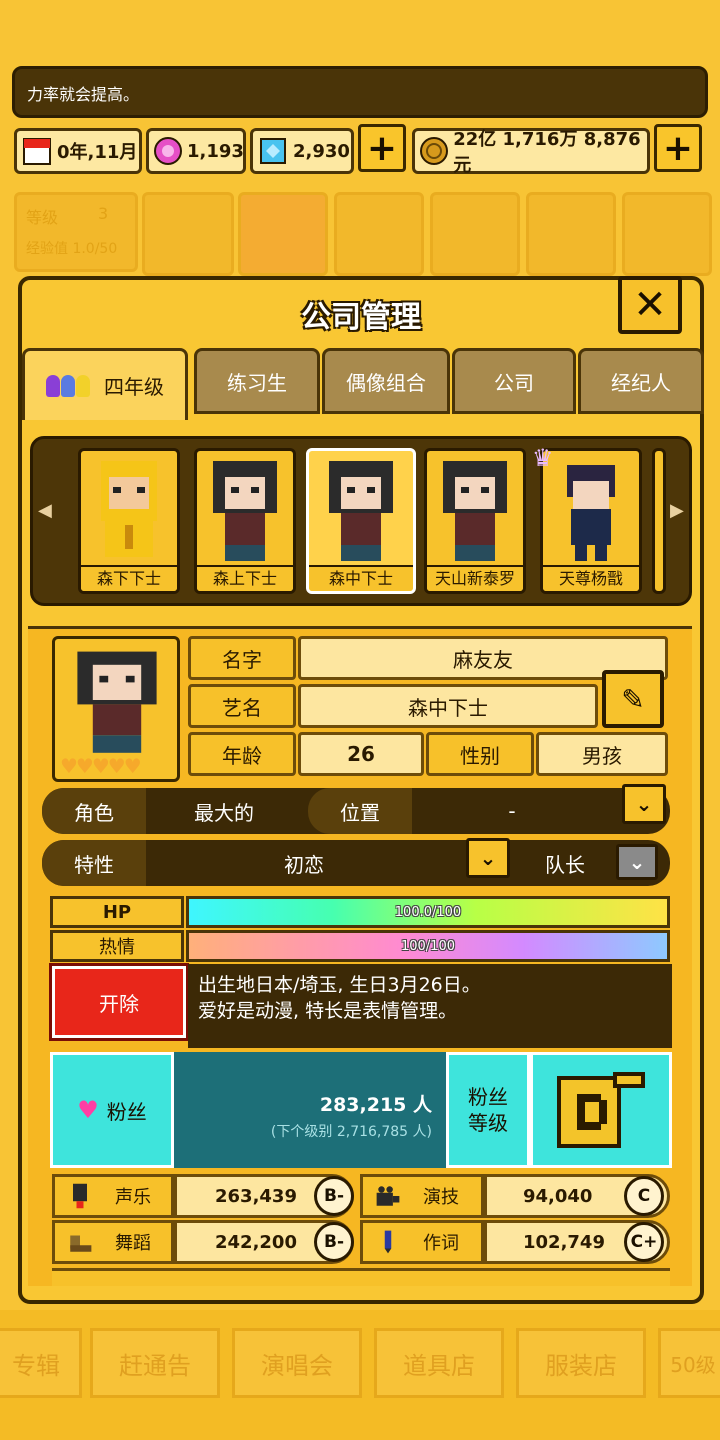  What do you see at coordinates (88, 1110) in the screenshot?
I see `heart-icon: ♥` at bounding box center [88, 1110].